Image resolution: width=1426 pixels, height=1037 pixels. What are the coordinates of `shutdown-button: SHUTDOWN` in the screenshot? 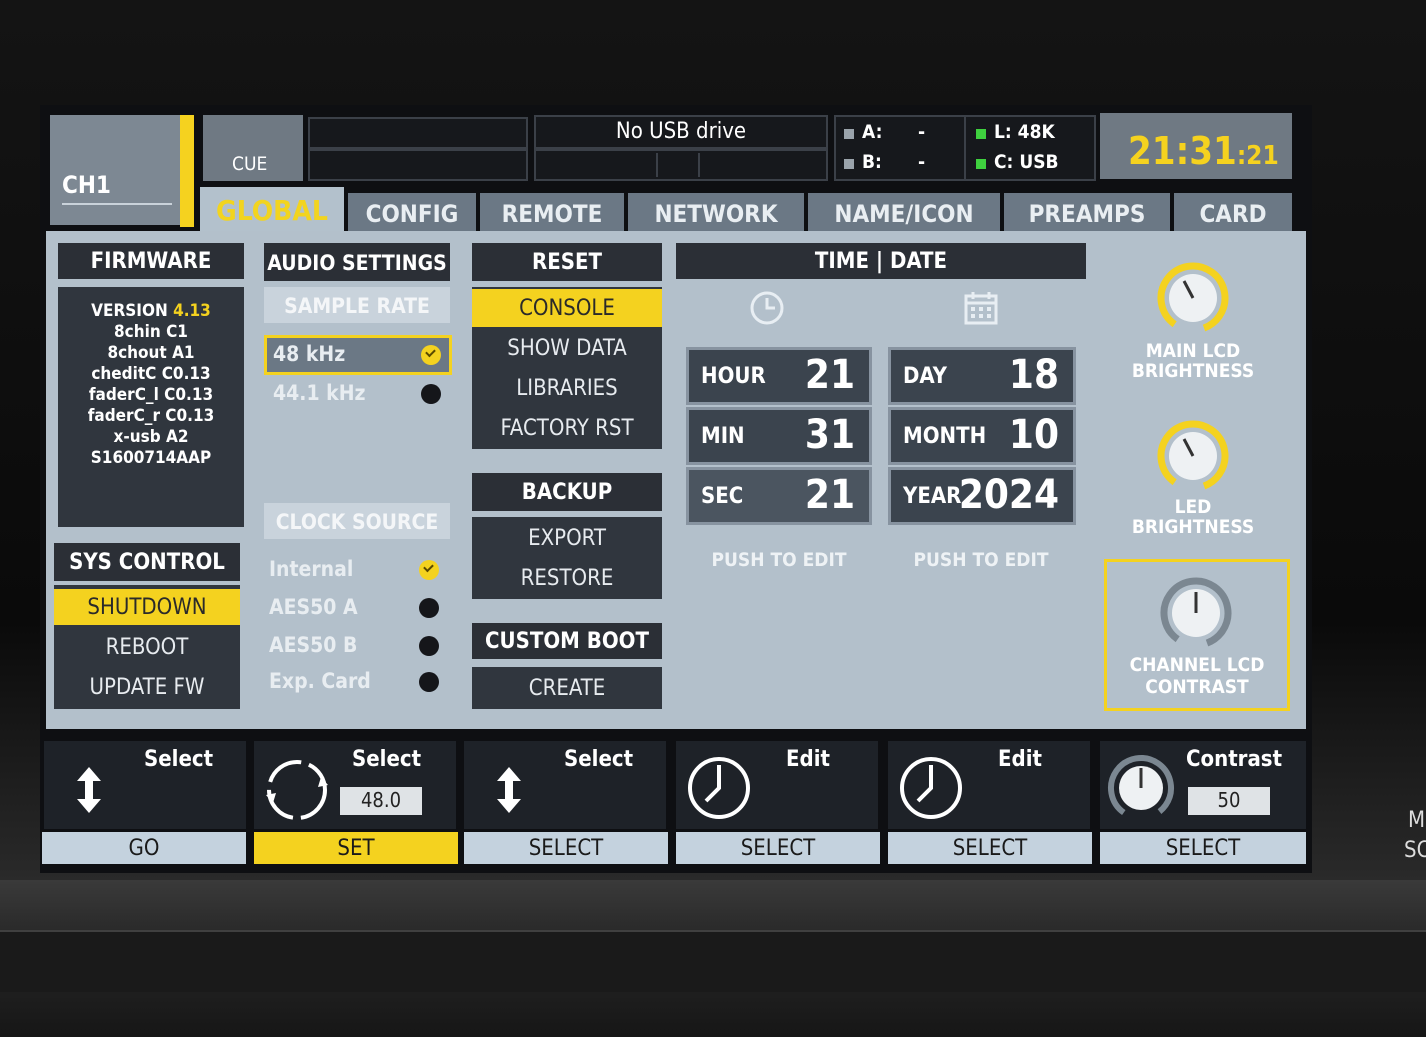 It's located at (147, 607).